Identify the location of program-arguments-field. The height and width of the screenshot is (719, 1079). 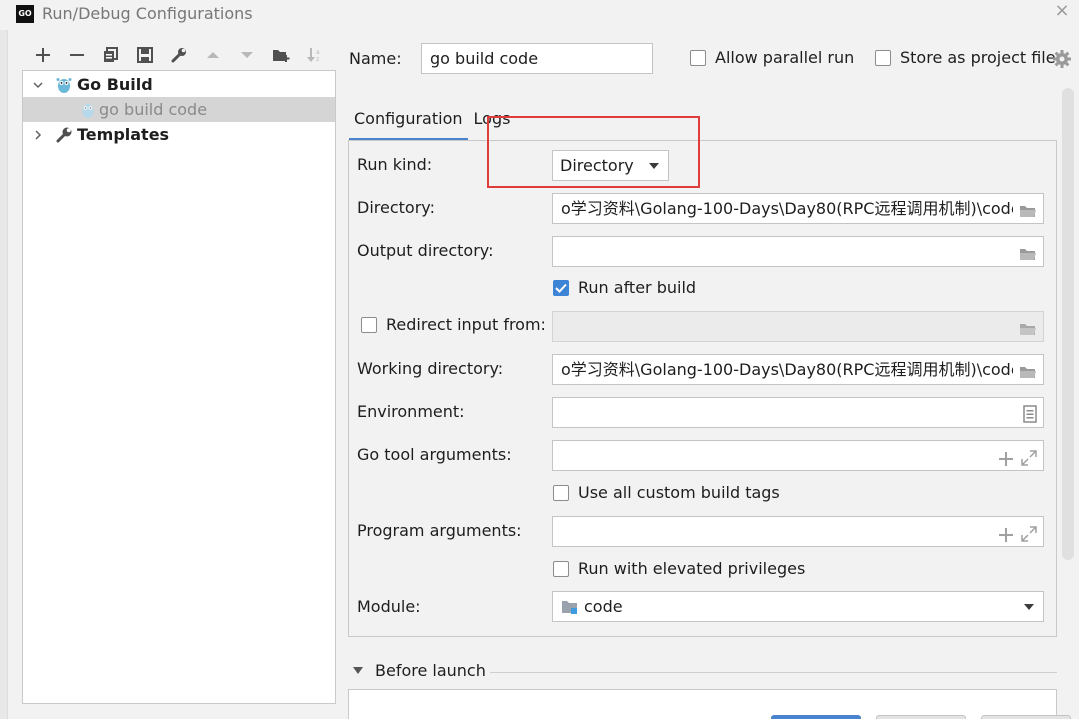
(798, 531).